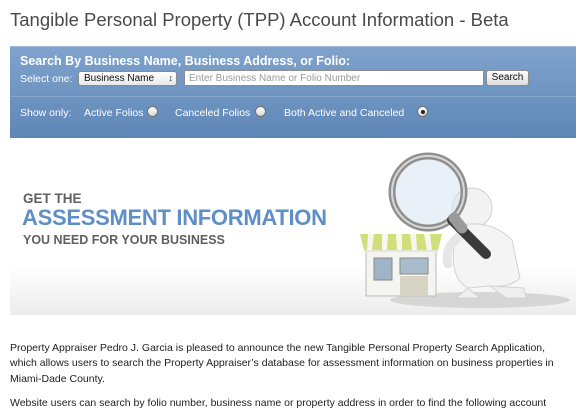 The image size is (580, 411). I want to click on chevron-up-down-icon: ↕, so click(171, 78).